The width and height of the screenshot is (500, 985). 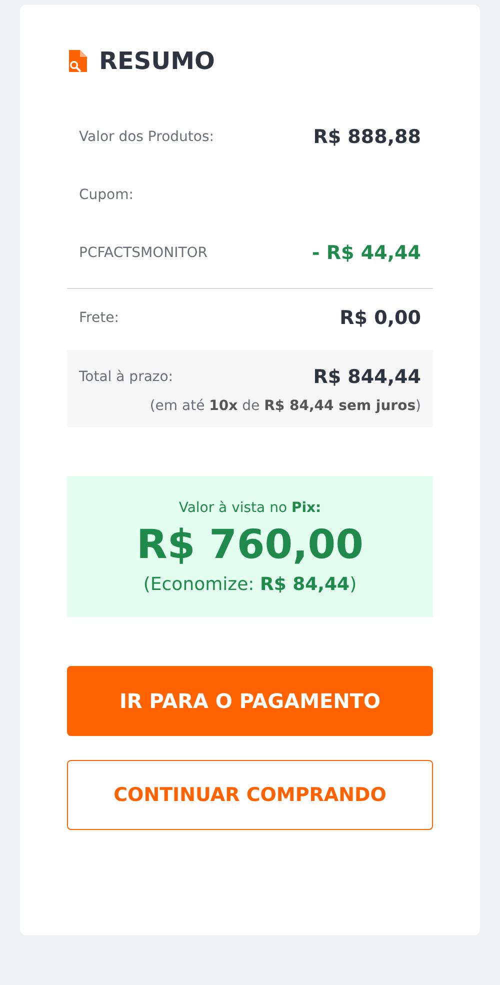 I want to click on line-value: R$ 0,00, so click(x=380, y=318).